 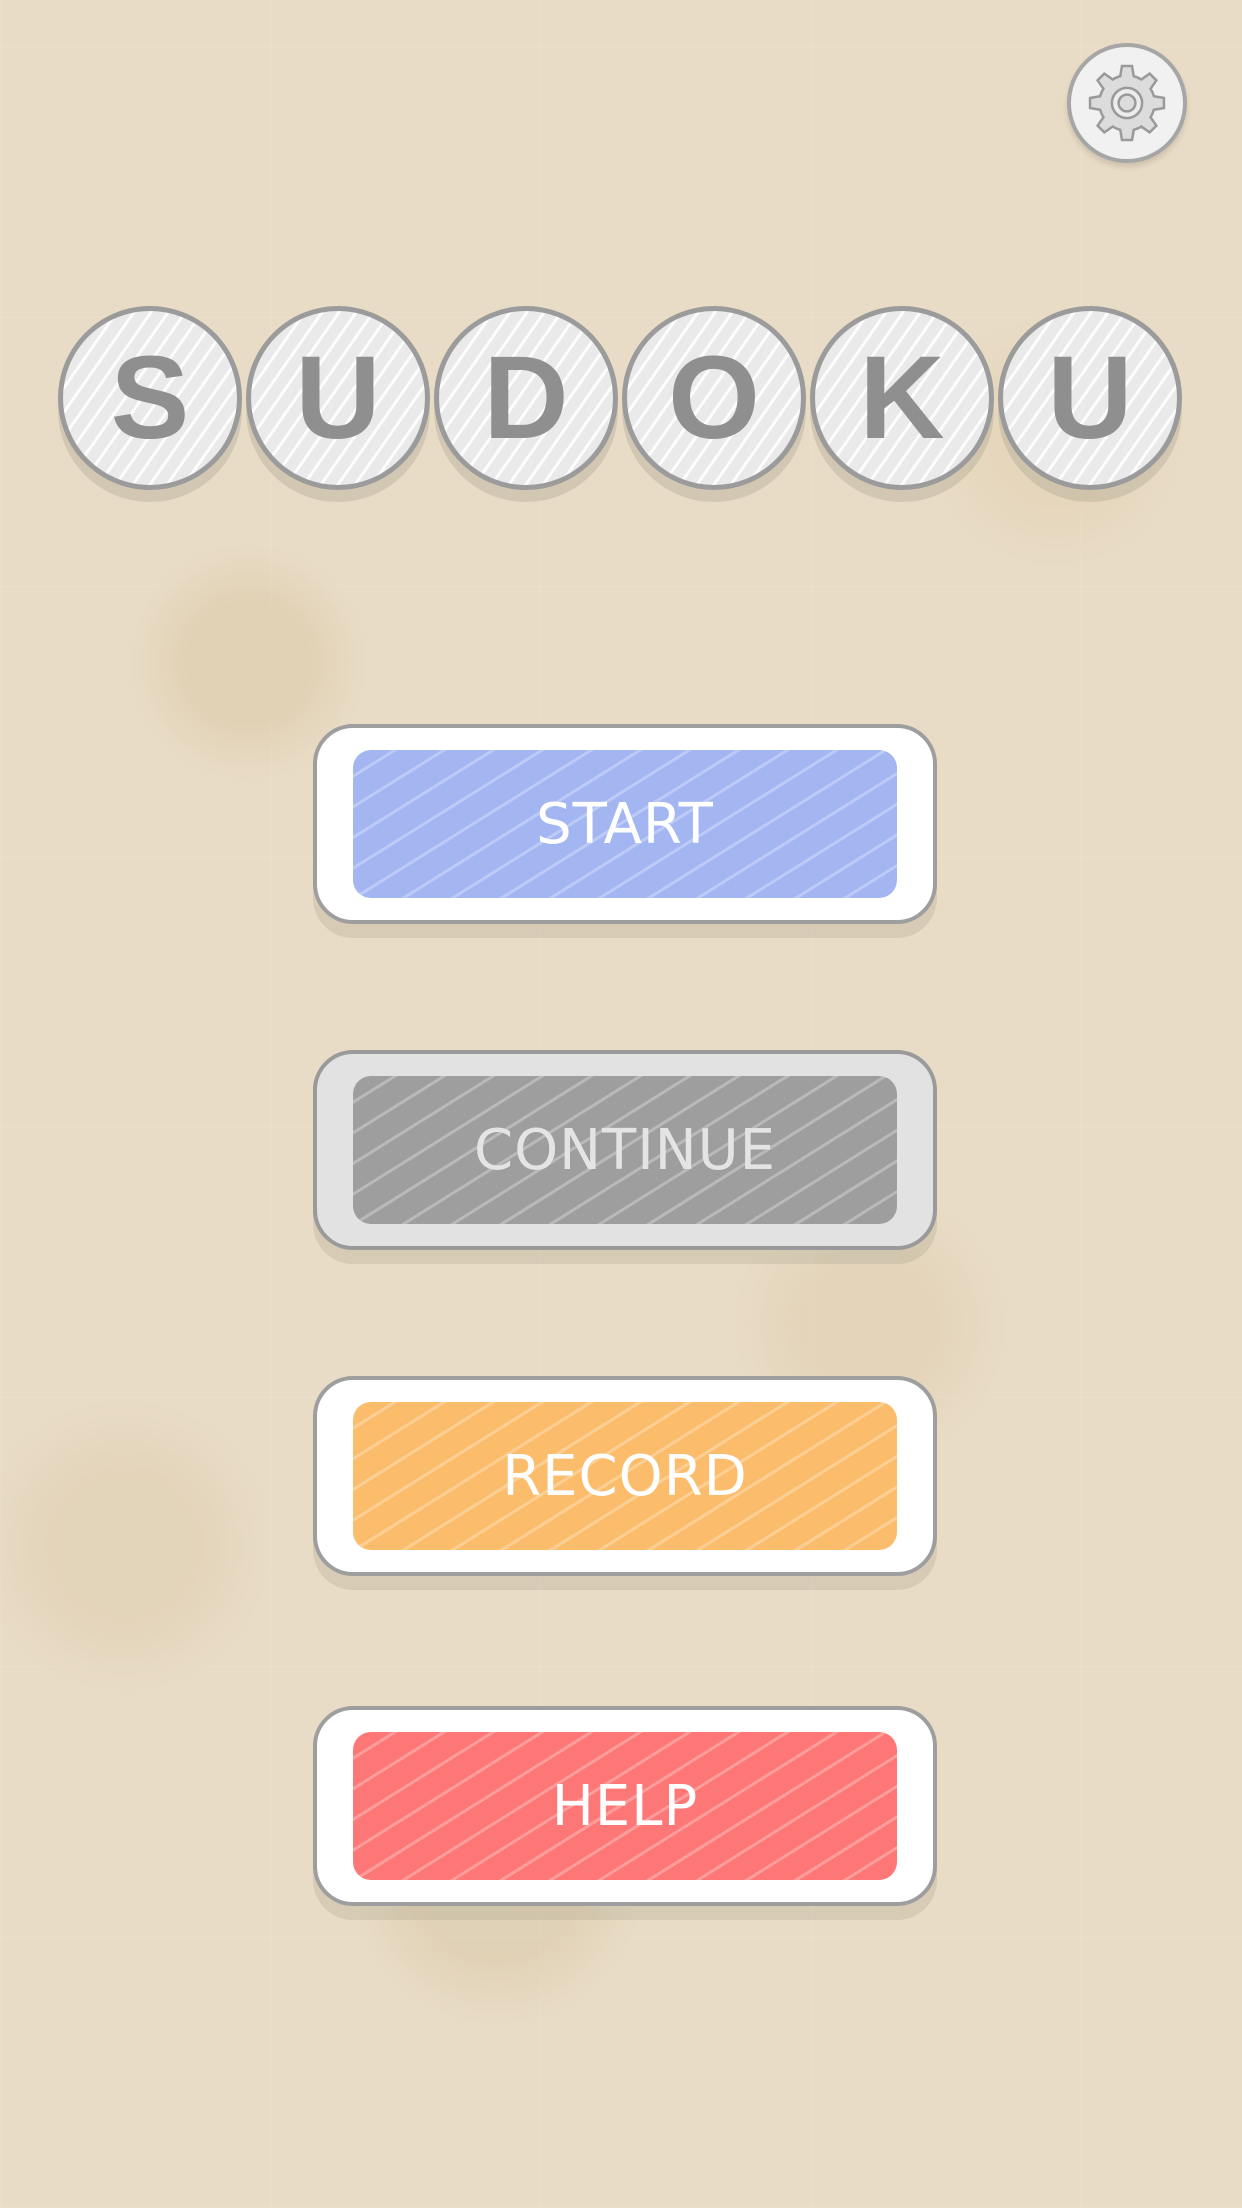 What do you see at coordinates (526, 398) in the screenshot?
I see `title-letter-d: D` at bounding box center [526, 398].